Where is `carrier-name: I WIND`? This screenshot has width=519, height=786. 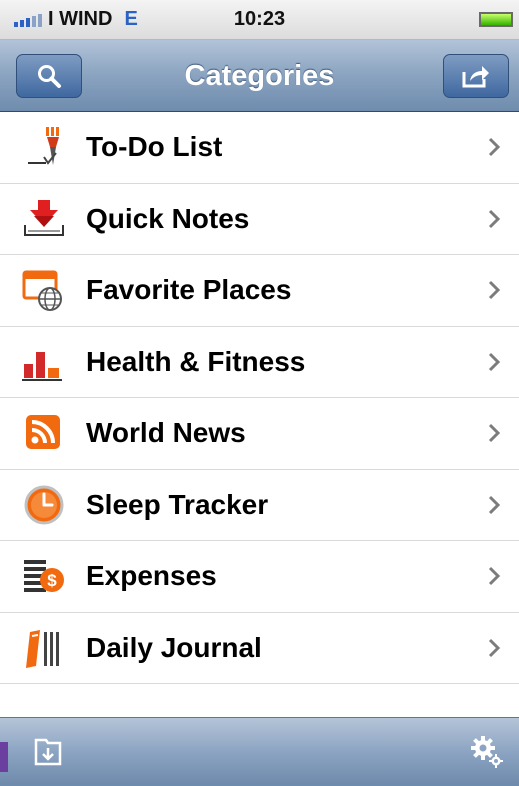 carrier-name: I WIND is located at coordinates (80, 19).